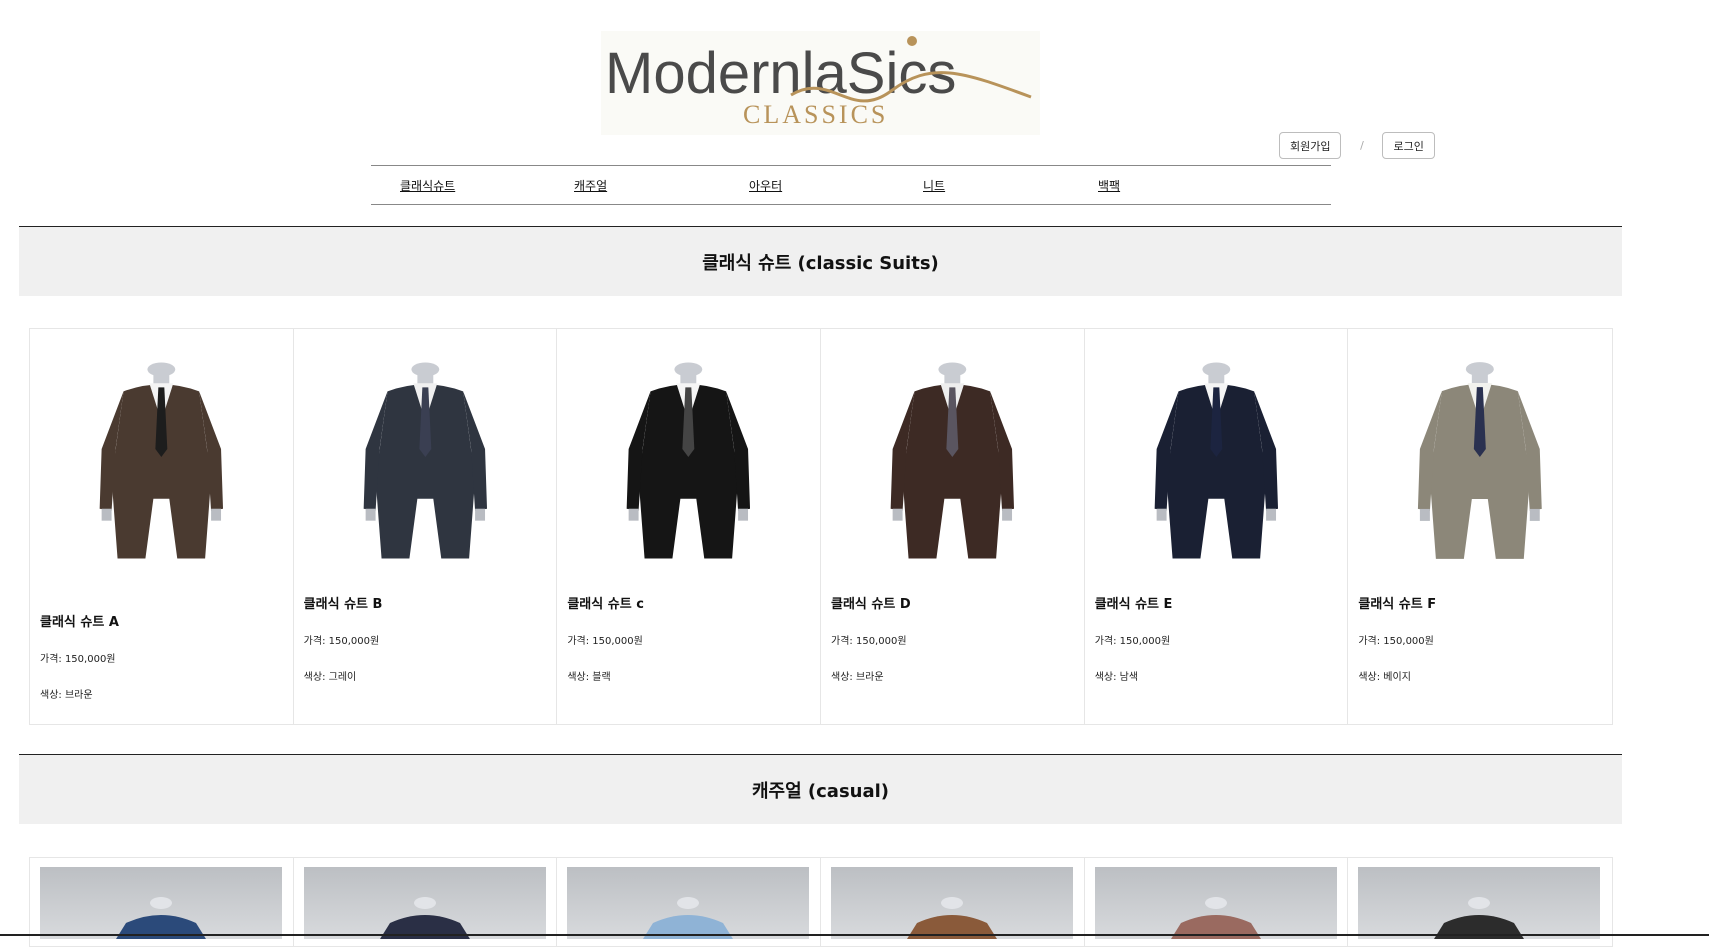 The width and height of the screenshot is (1709, 947). I want to click on auth-links: 회원가입 / 로그인, so click(1357, 145).